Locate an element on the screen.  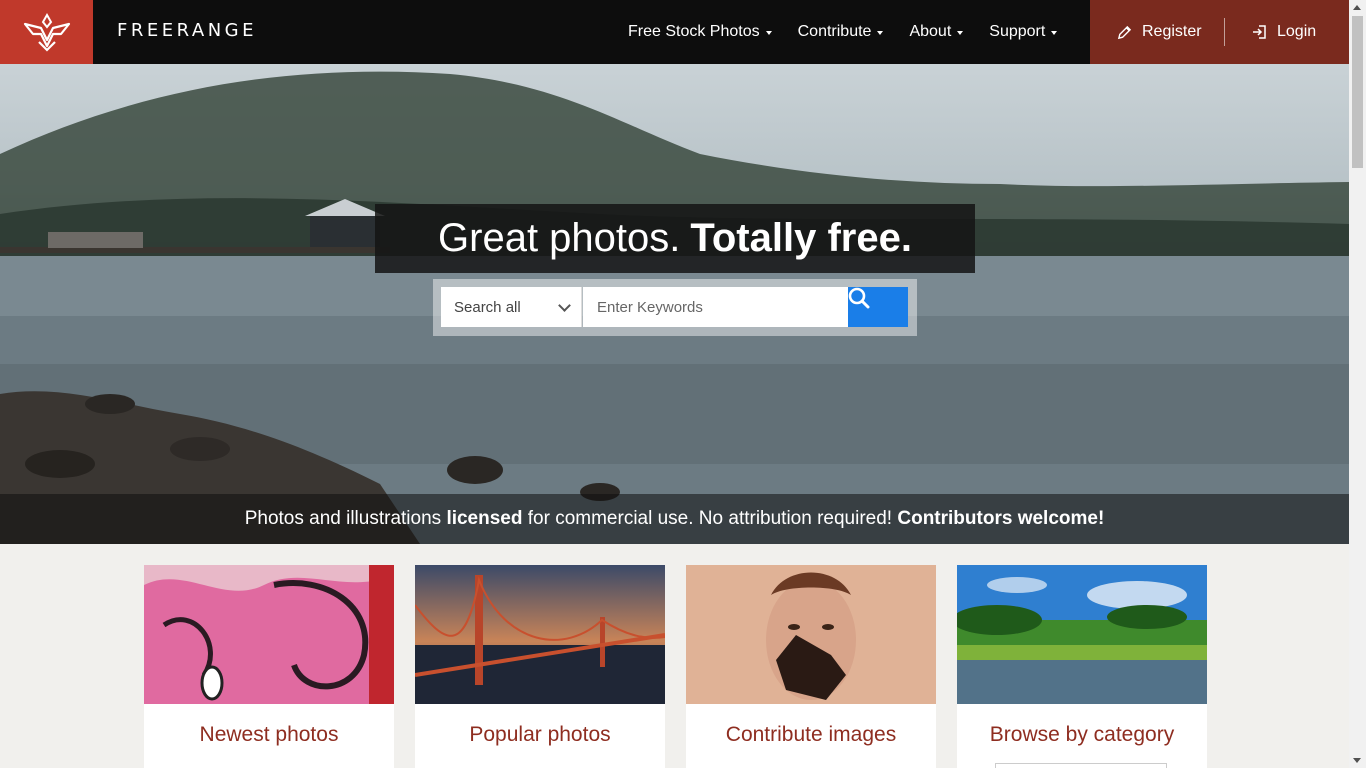
pencil-icon is located at coordinates (1124, 32).